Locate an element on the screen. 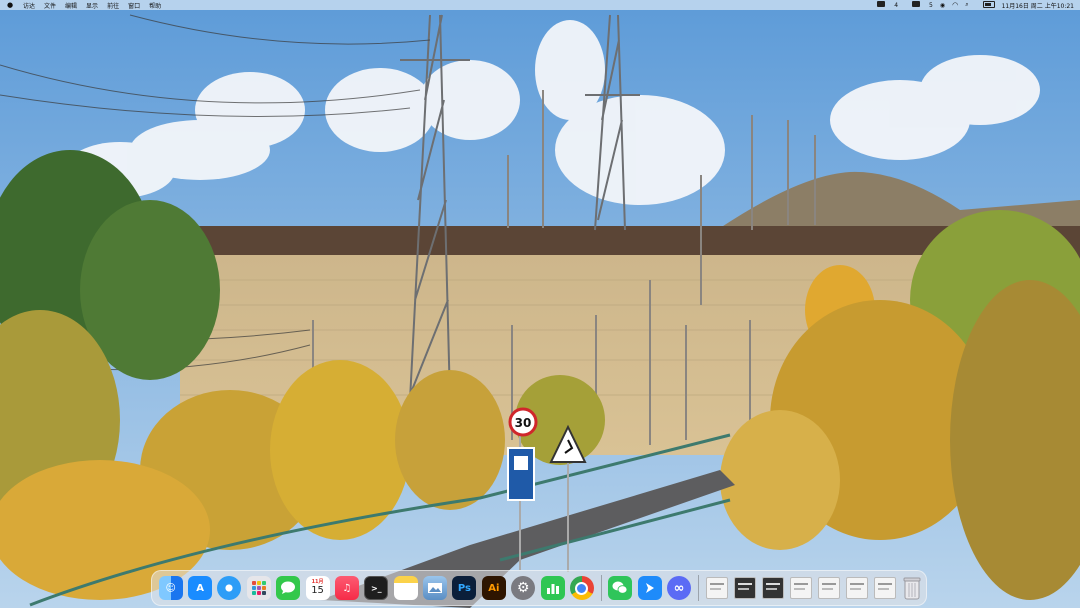 Image resolution: width=1080 pixels, height=608 pixels. user-icon: ◉ is located at coordinates (942, 5).